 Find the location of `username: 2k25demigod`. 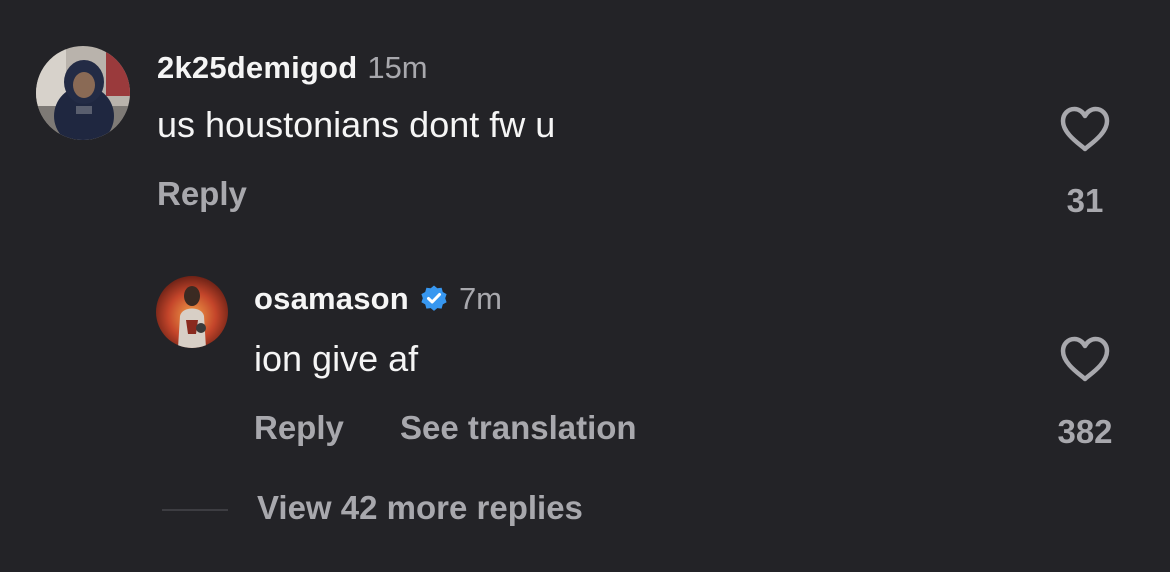

username: 2k25demigod is located at coordinates (257, 68).